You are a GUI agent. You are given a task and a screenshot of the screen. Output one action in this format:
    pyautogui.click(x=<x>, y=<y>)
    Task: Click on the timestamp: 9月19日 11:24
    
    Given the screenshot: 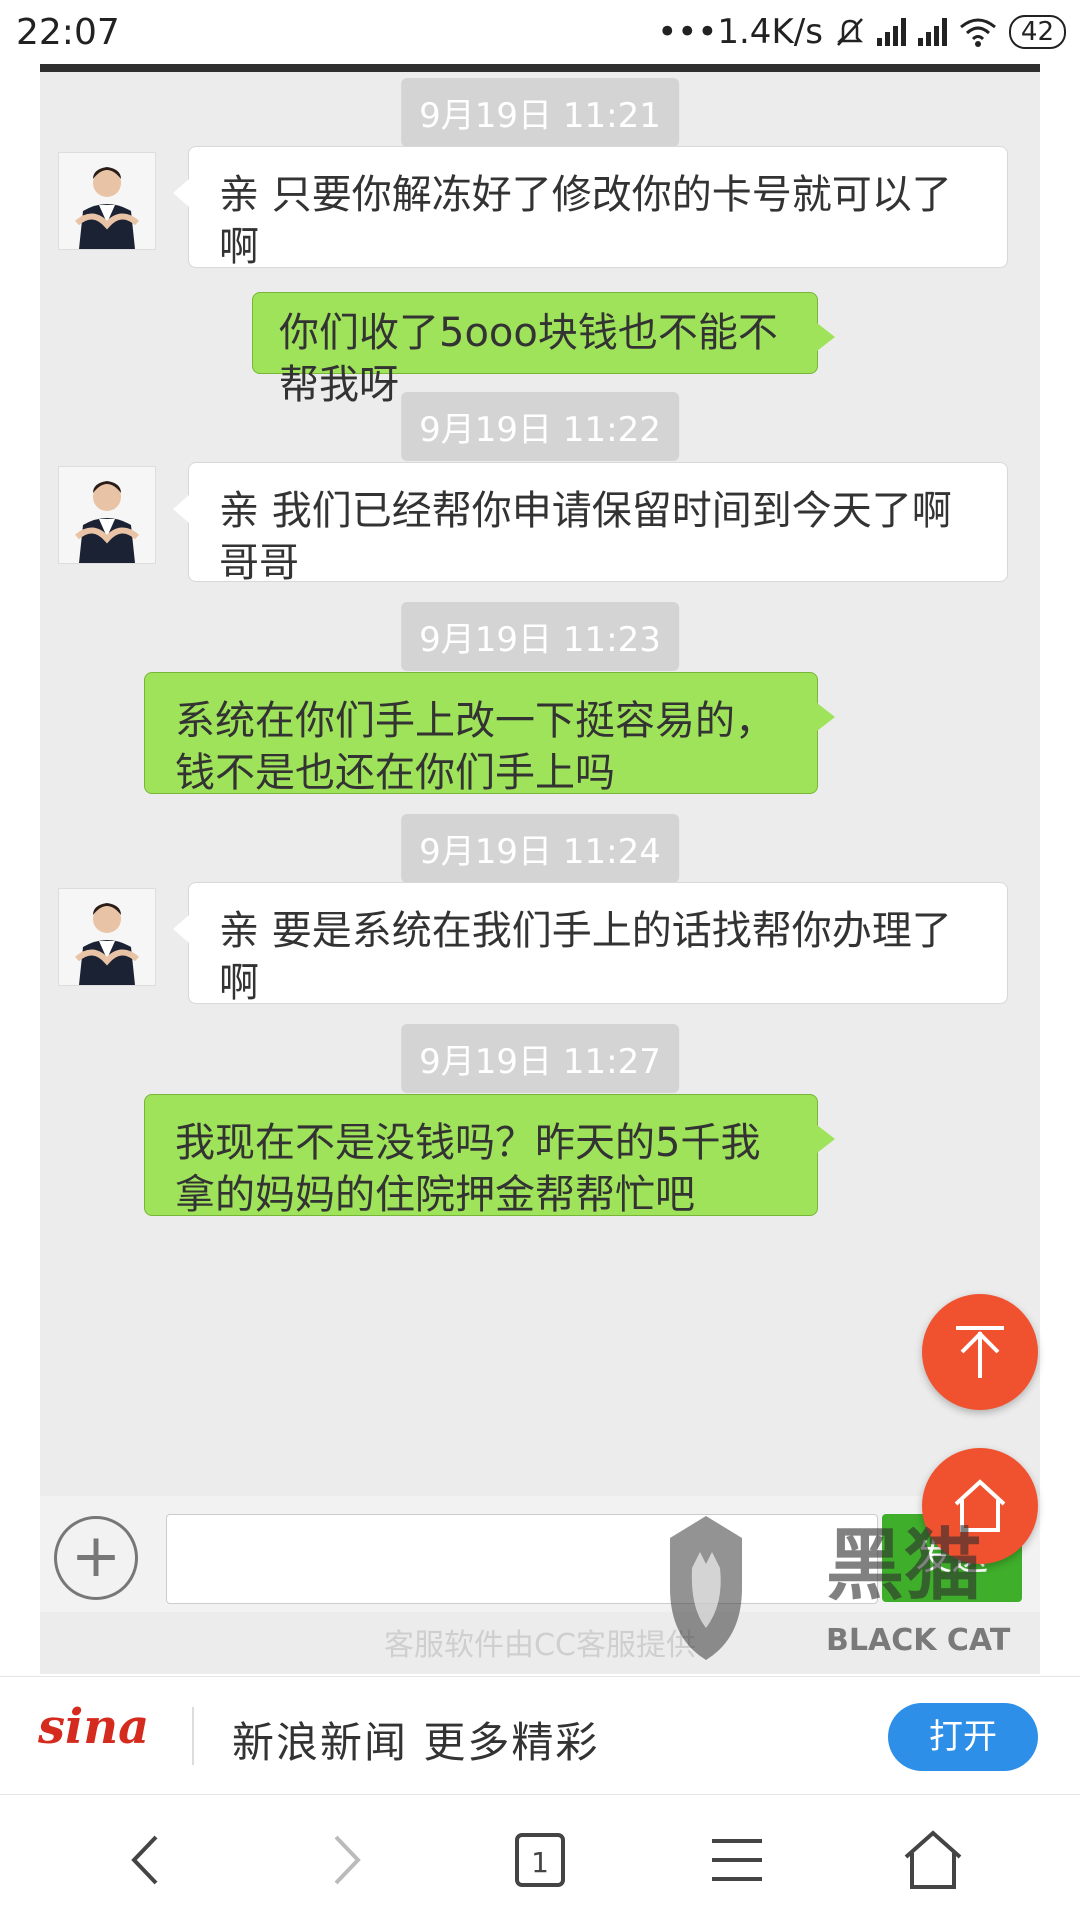 What is the action you would take?
    pyautogui.click(x=540, y=848)
    